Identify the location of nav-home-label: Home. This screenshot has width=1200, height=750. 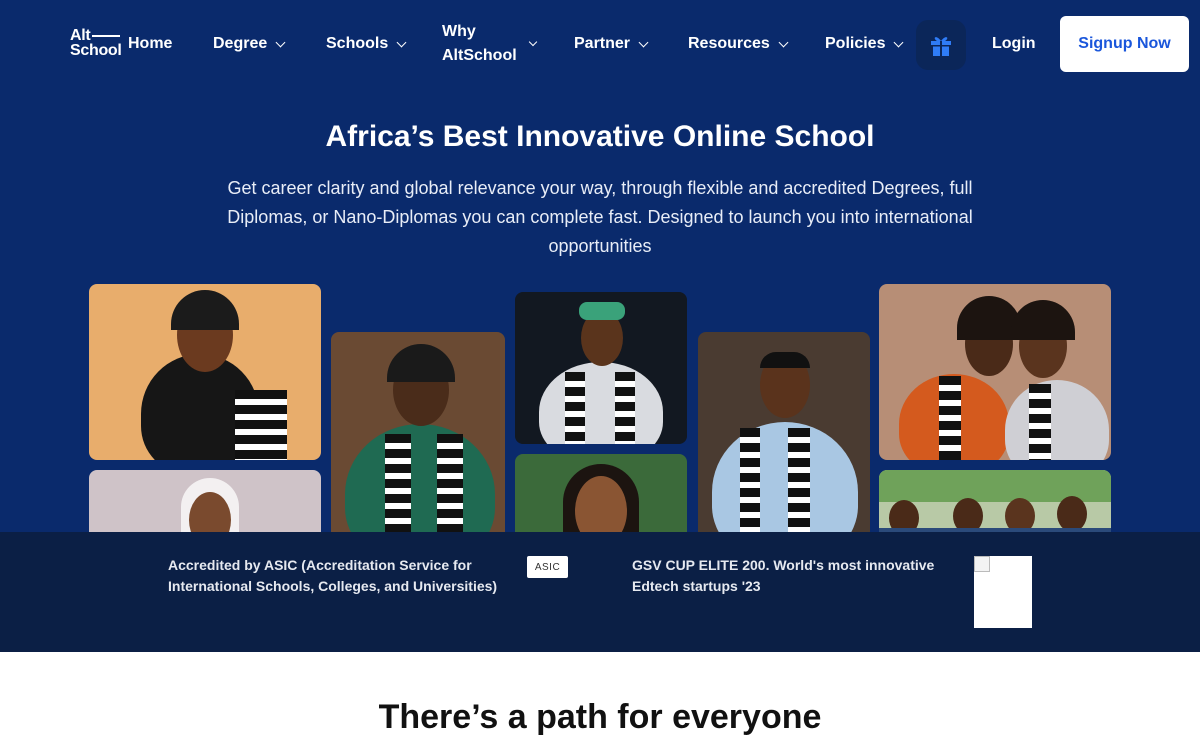
(150, 43).